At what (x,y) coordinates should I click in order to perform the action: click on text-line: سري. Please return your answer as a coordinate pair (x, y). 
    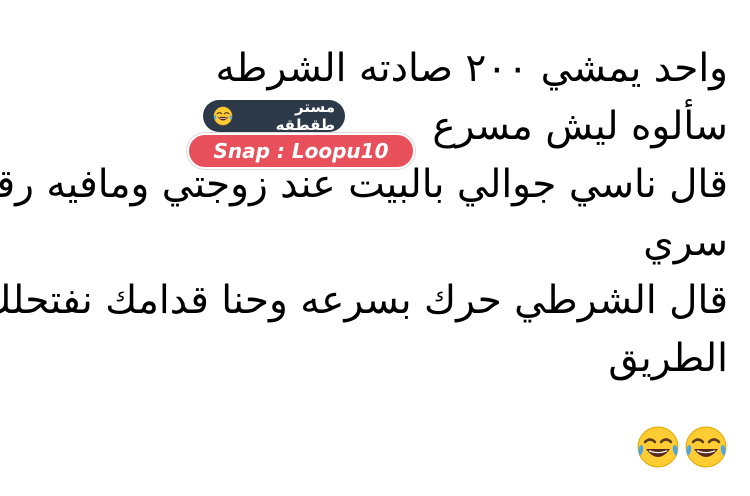
    Looking at the image, I should click on (685, 242).